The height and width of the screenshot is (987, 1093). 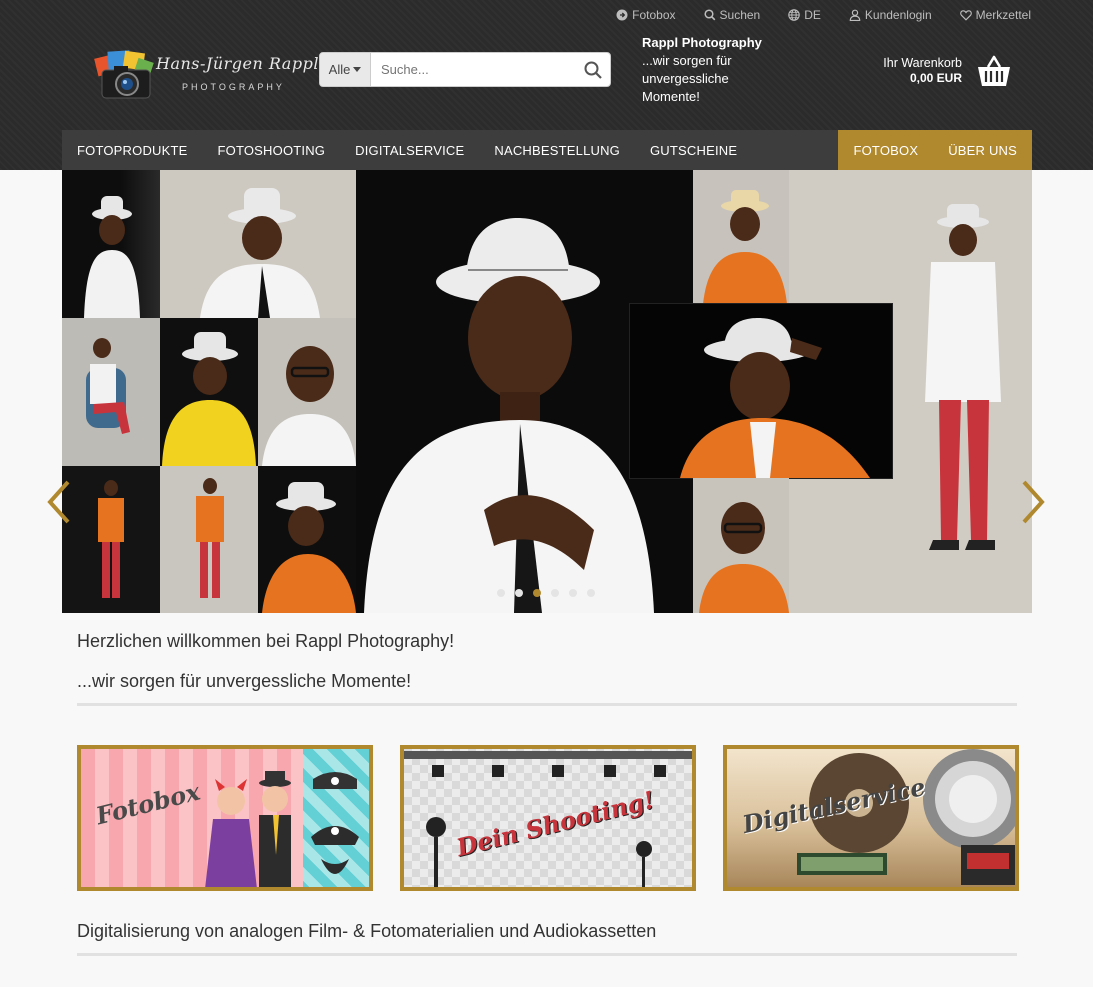 What do you see at coordinates (248, 829) in the screenshot?
I see `couple-illustration-icon` at bounding box center [248, 829].